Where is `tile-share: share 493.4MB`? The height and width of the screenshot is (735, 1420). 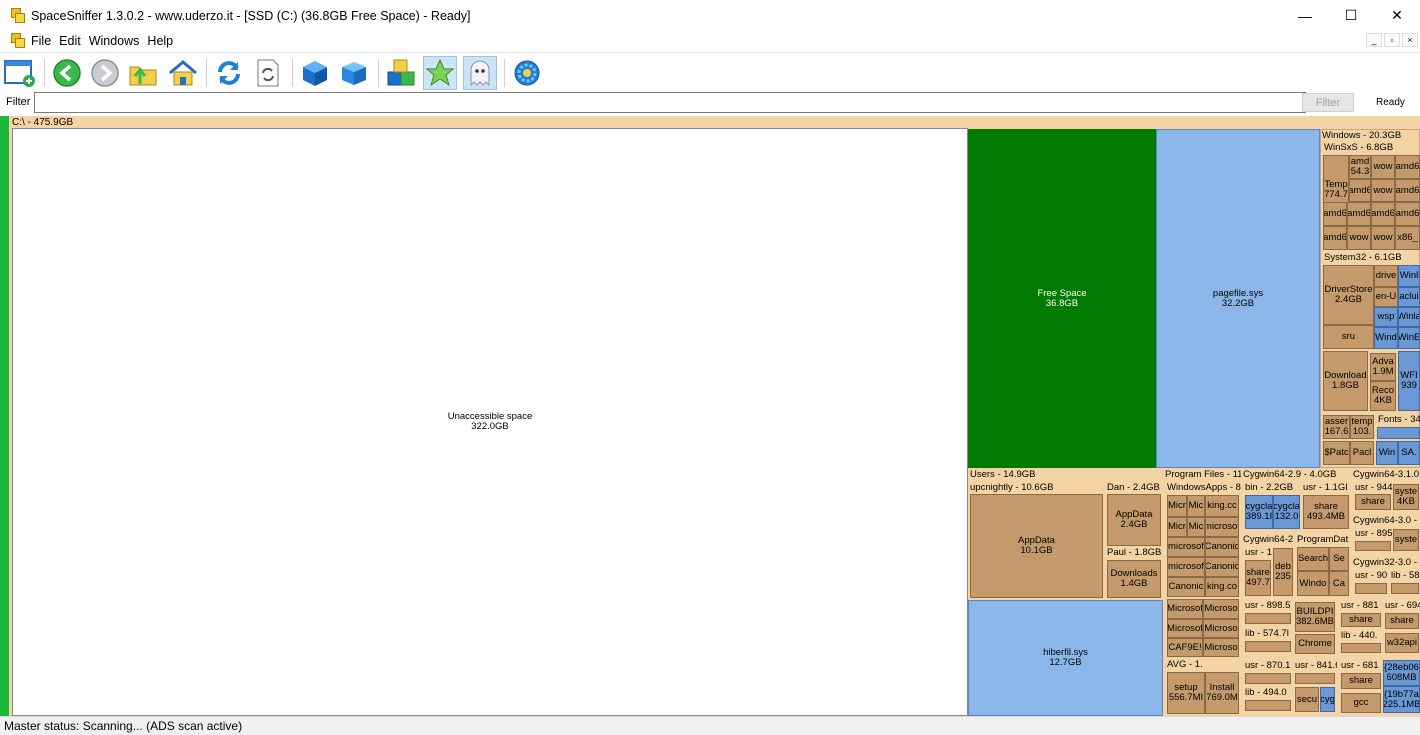 tile-share: share 493.4MB is located at coordinates (1326, 512).